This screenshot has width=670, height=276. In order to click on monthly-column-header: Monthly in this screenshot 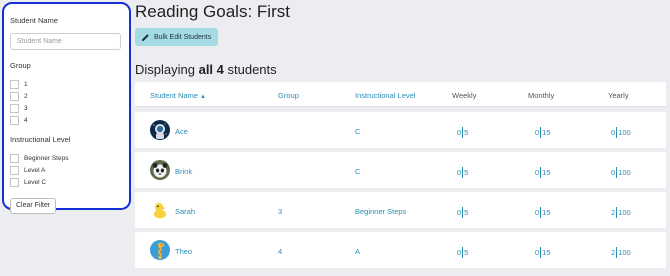, I will do `click(541, 95)`.